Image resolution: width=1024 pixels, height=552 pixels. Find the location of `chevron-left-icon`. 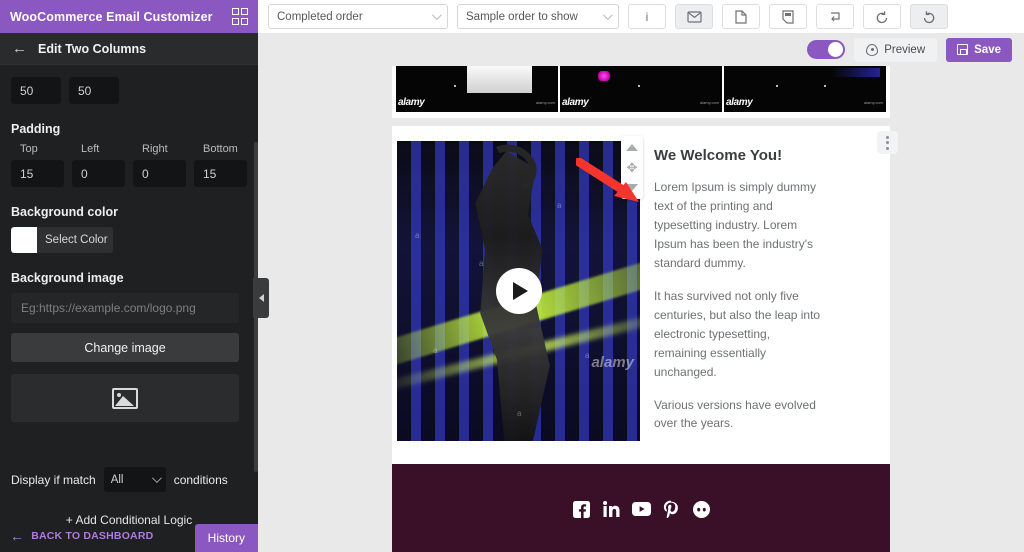

chevron-left-icon is located at coordinates (261, 298).